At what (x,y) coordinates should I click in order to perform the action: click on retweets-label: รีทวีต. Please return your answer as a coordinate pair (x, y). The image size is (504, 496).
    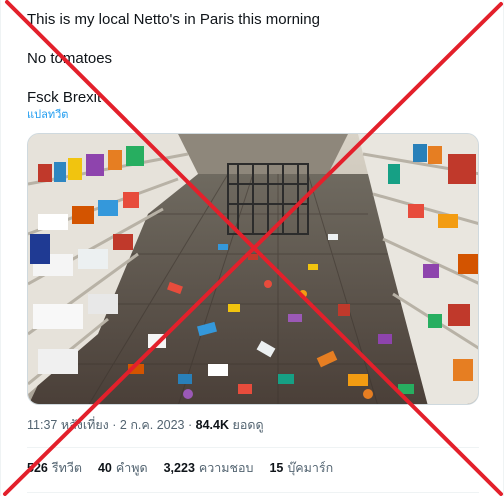
    Looking at the image, I should click on (66, 468).